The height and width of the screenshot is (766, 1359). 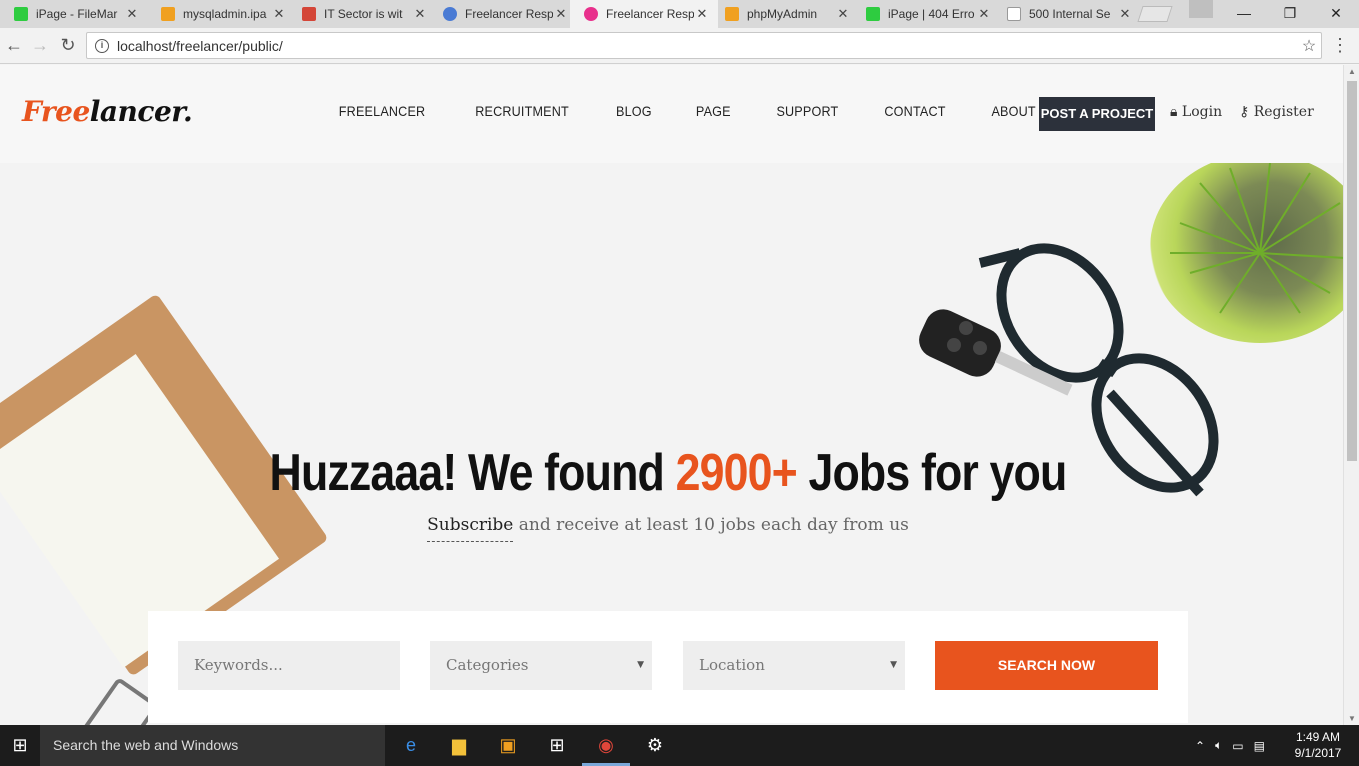 I want to click on post-project-button: POST A PROJECT, so click(x=1097, y=114).